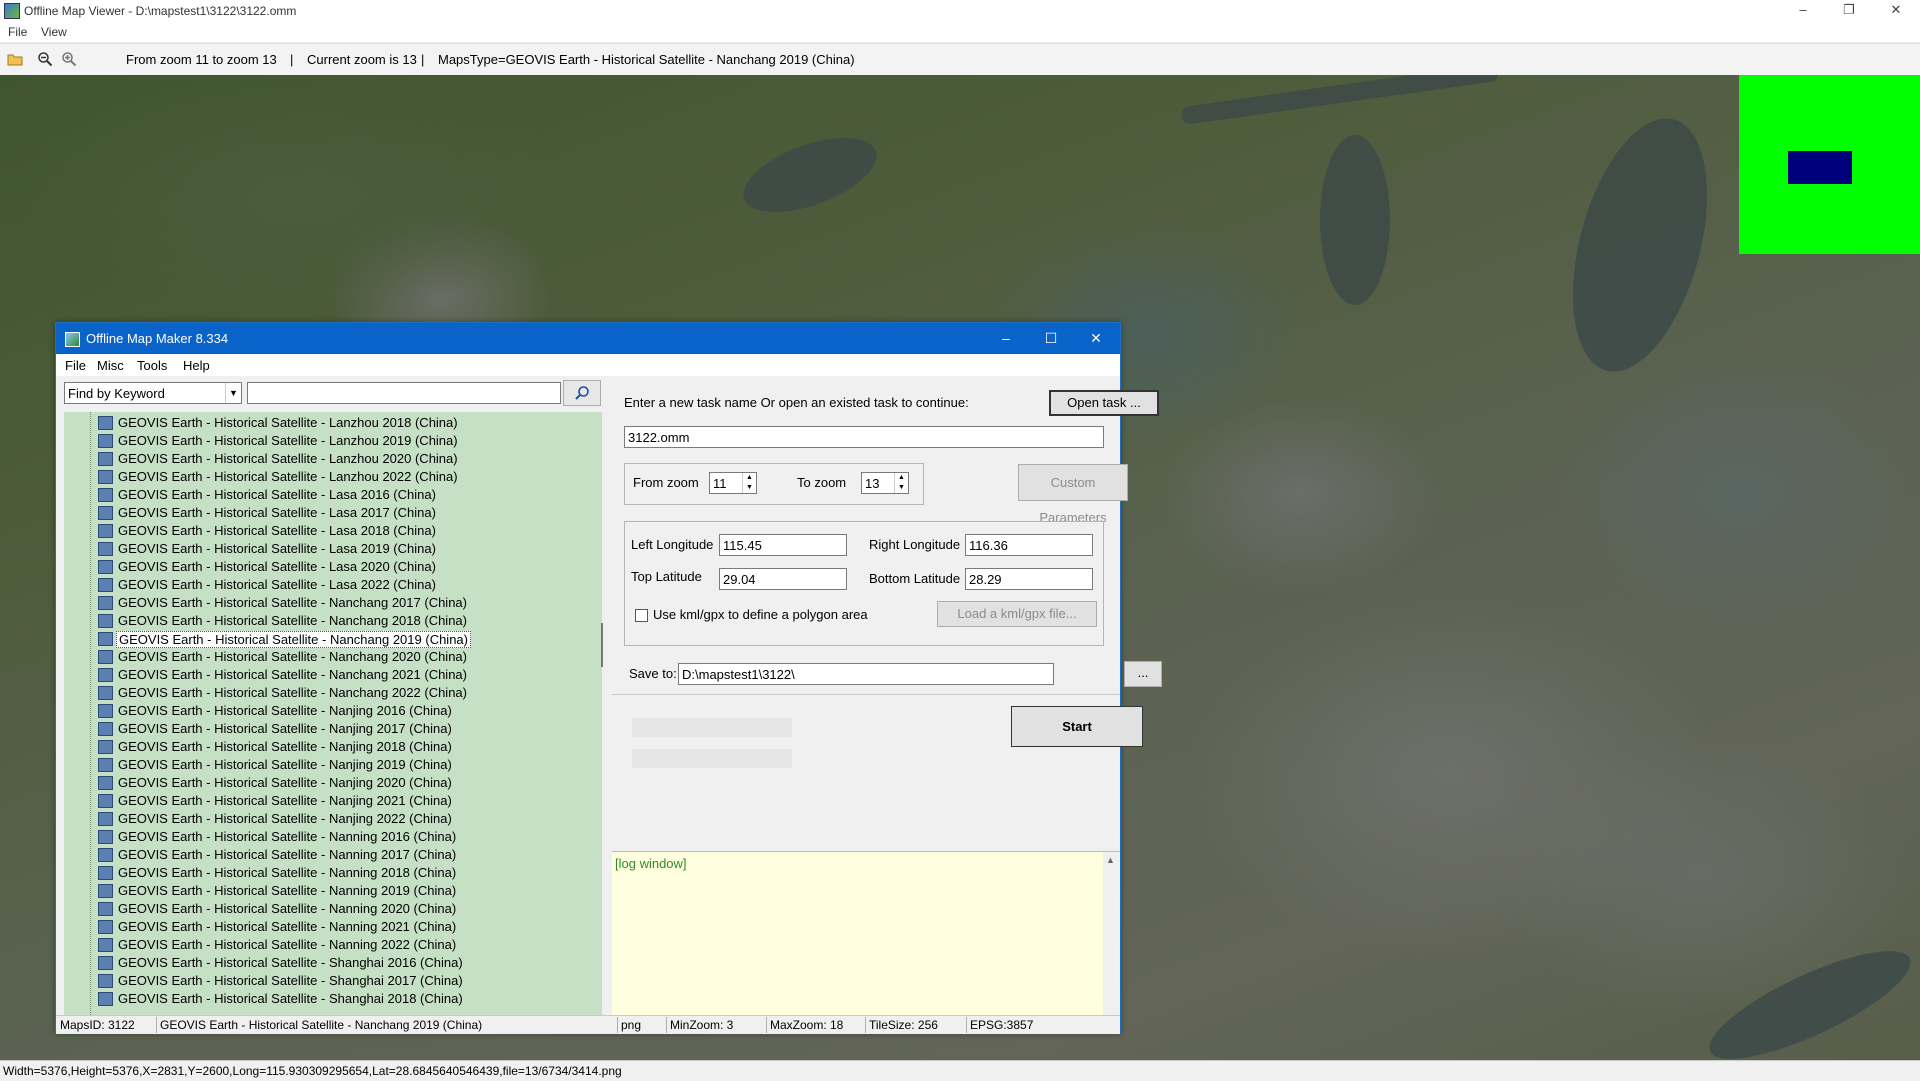 Image resolution: width=1920 pixels, height=1081 pixels. What do you see at coordinates (110, 365) in the screenshot?
I see `dialog-menu-misc: Misc` at bounding box center [110, 365].